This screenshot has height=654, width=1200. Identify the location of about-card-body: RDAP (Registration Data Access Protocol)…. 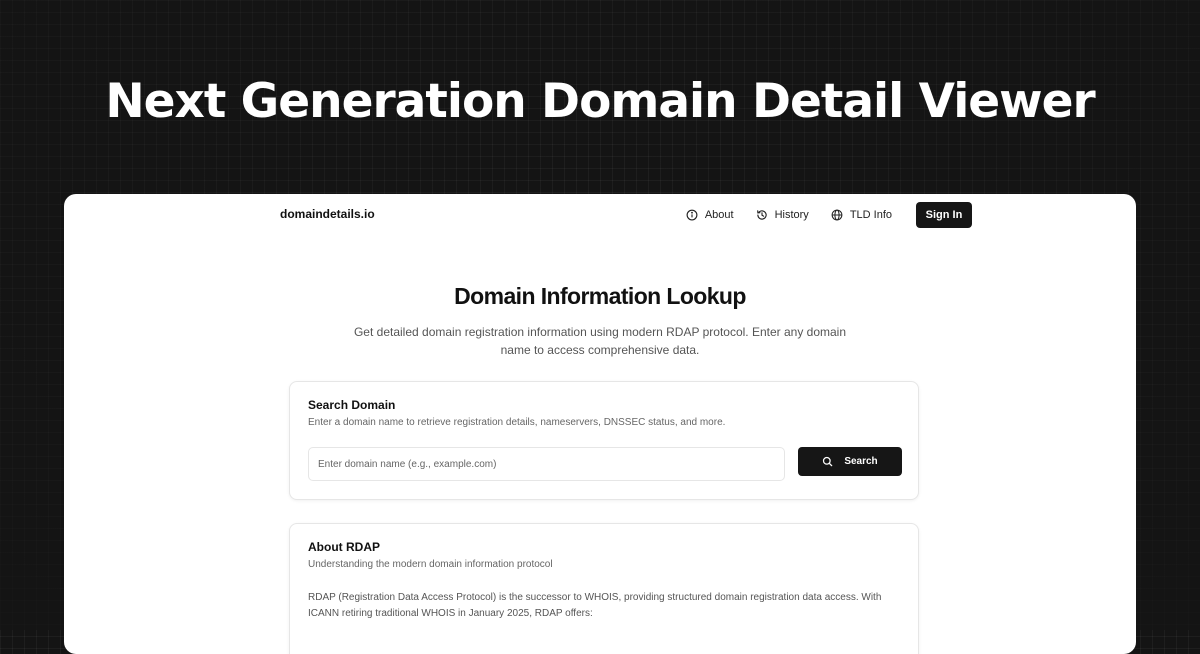
(595, 605).